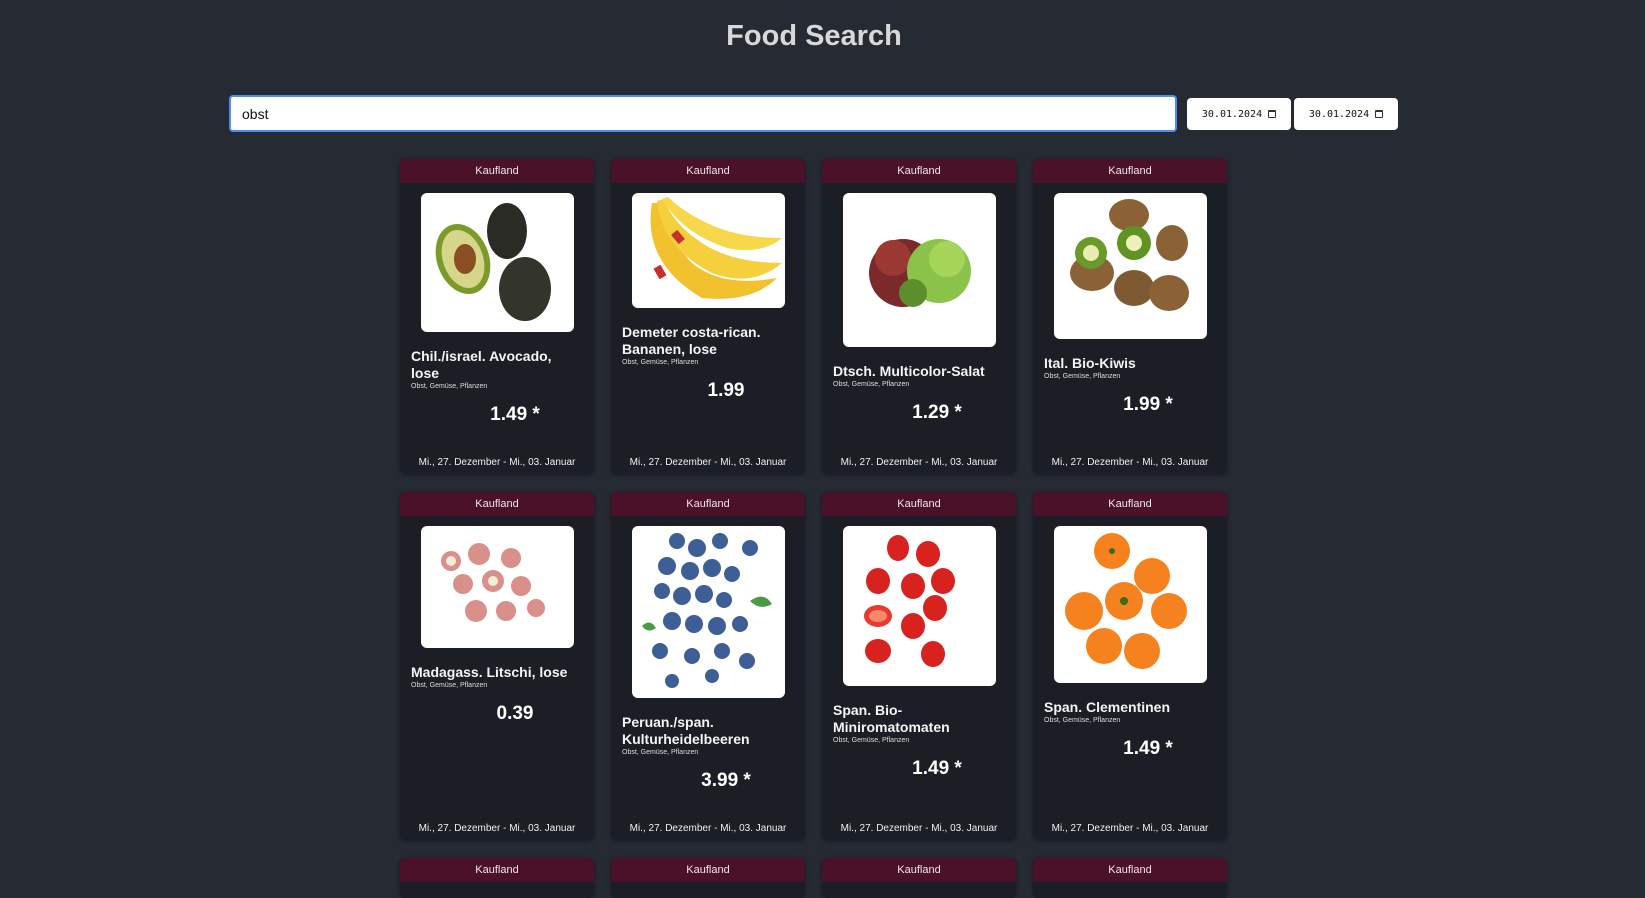 The width and height of the screenshot is (1645, 898). I want to click on product-image-lettuce, so click(919, 270).